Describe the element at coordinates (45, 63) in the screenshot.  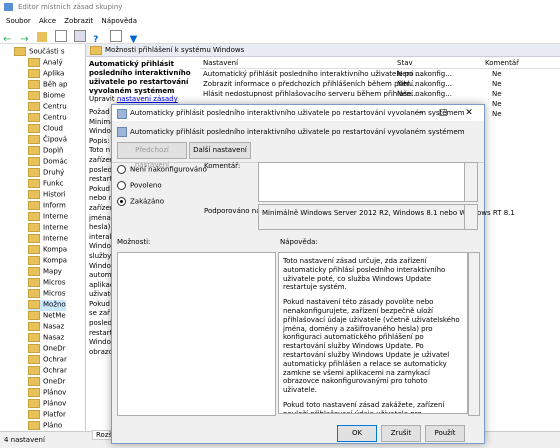
I see `tree-item: Analý` at that location.